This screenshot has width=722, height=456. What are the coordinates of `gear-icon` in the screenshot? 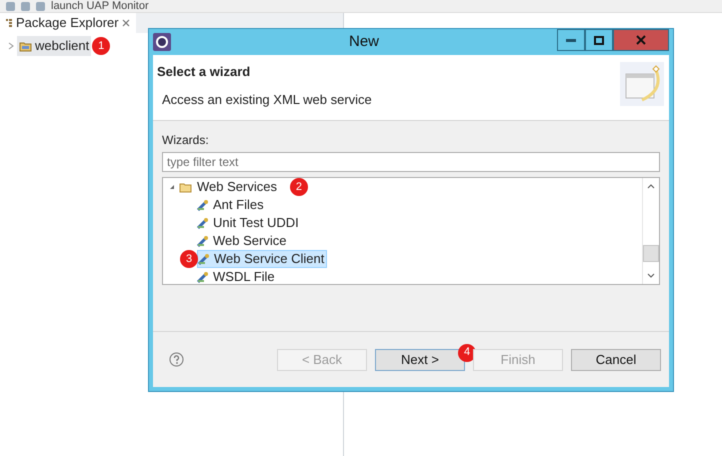 It's located at (162, 42).